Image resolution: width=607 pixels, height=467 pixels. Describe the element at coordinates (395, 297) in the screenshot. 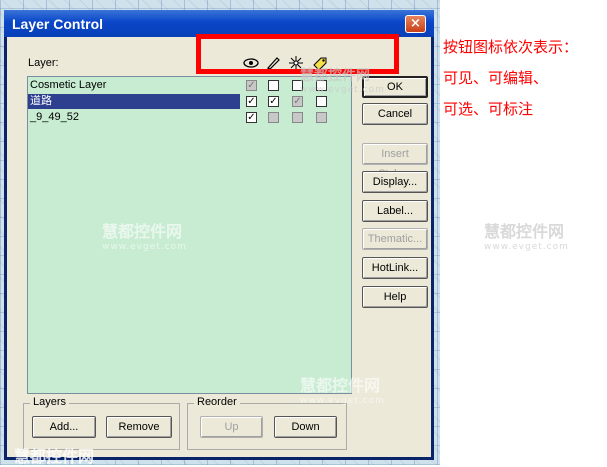

I see `help-button: Help` at that location.